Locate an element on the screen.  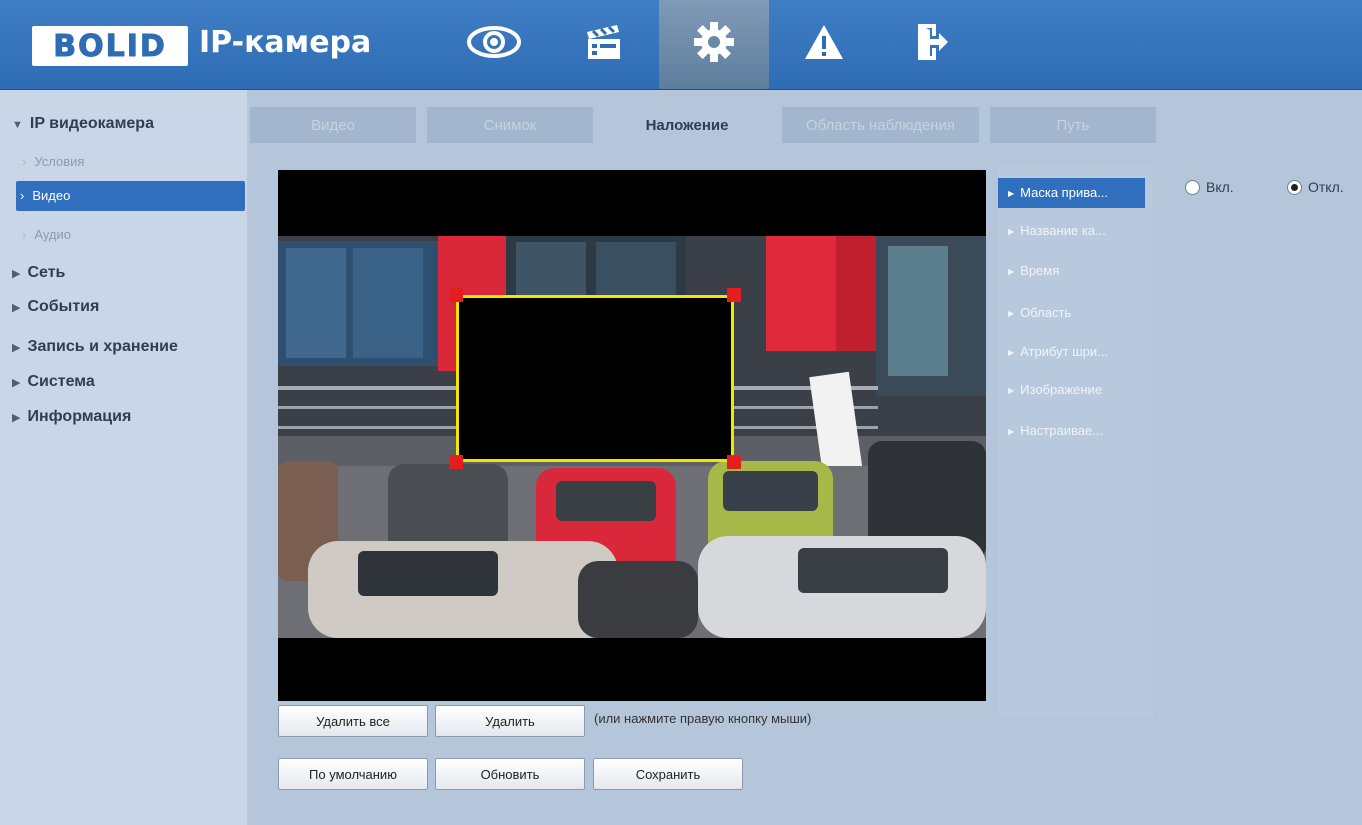
menu-item-label: Область is located at coordinates (1046, 312).